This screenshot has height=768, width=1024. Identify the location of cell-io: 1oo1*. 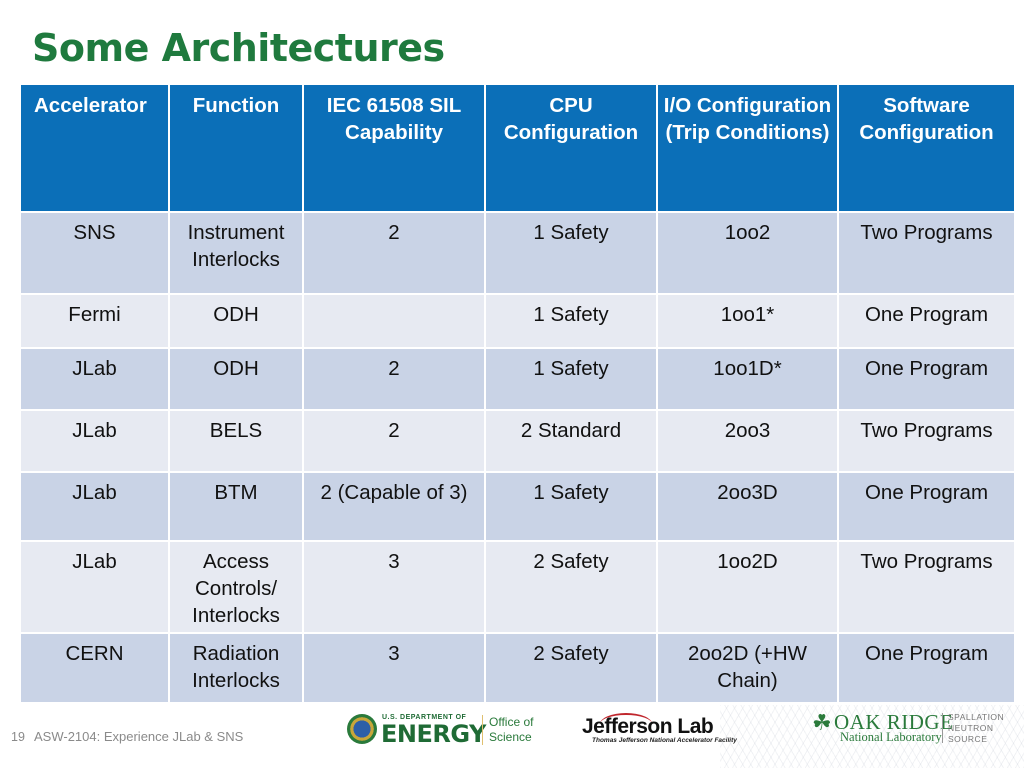
(747, 321).